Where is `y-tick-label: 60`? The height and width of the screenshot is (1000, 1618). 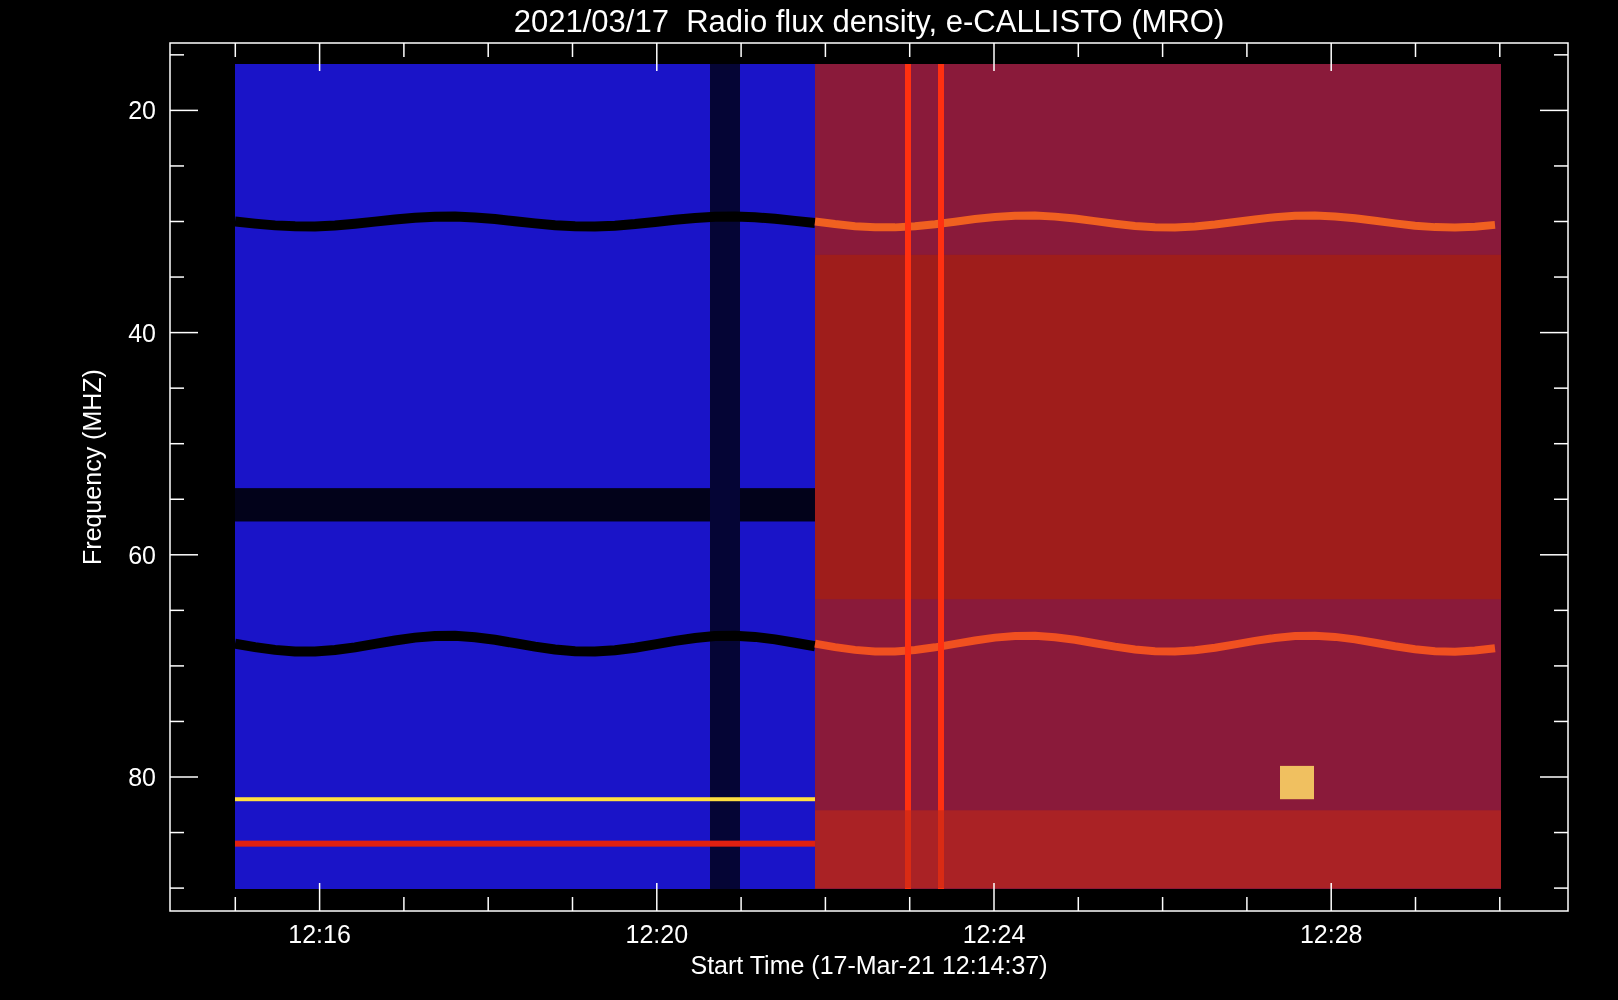
y-tick-label: 60 is located at coordinates (142, 554).